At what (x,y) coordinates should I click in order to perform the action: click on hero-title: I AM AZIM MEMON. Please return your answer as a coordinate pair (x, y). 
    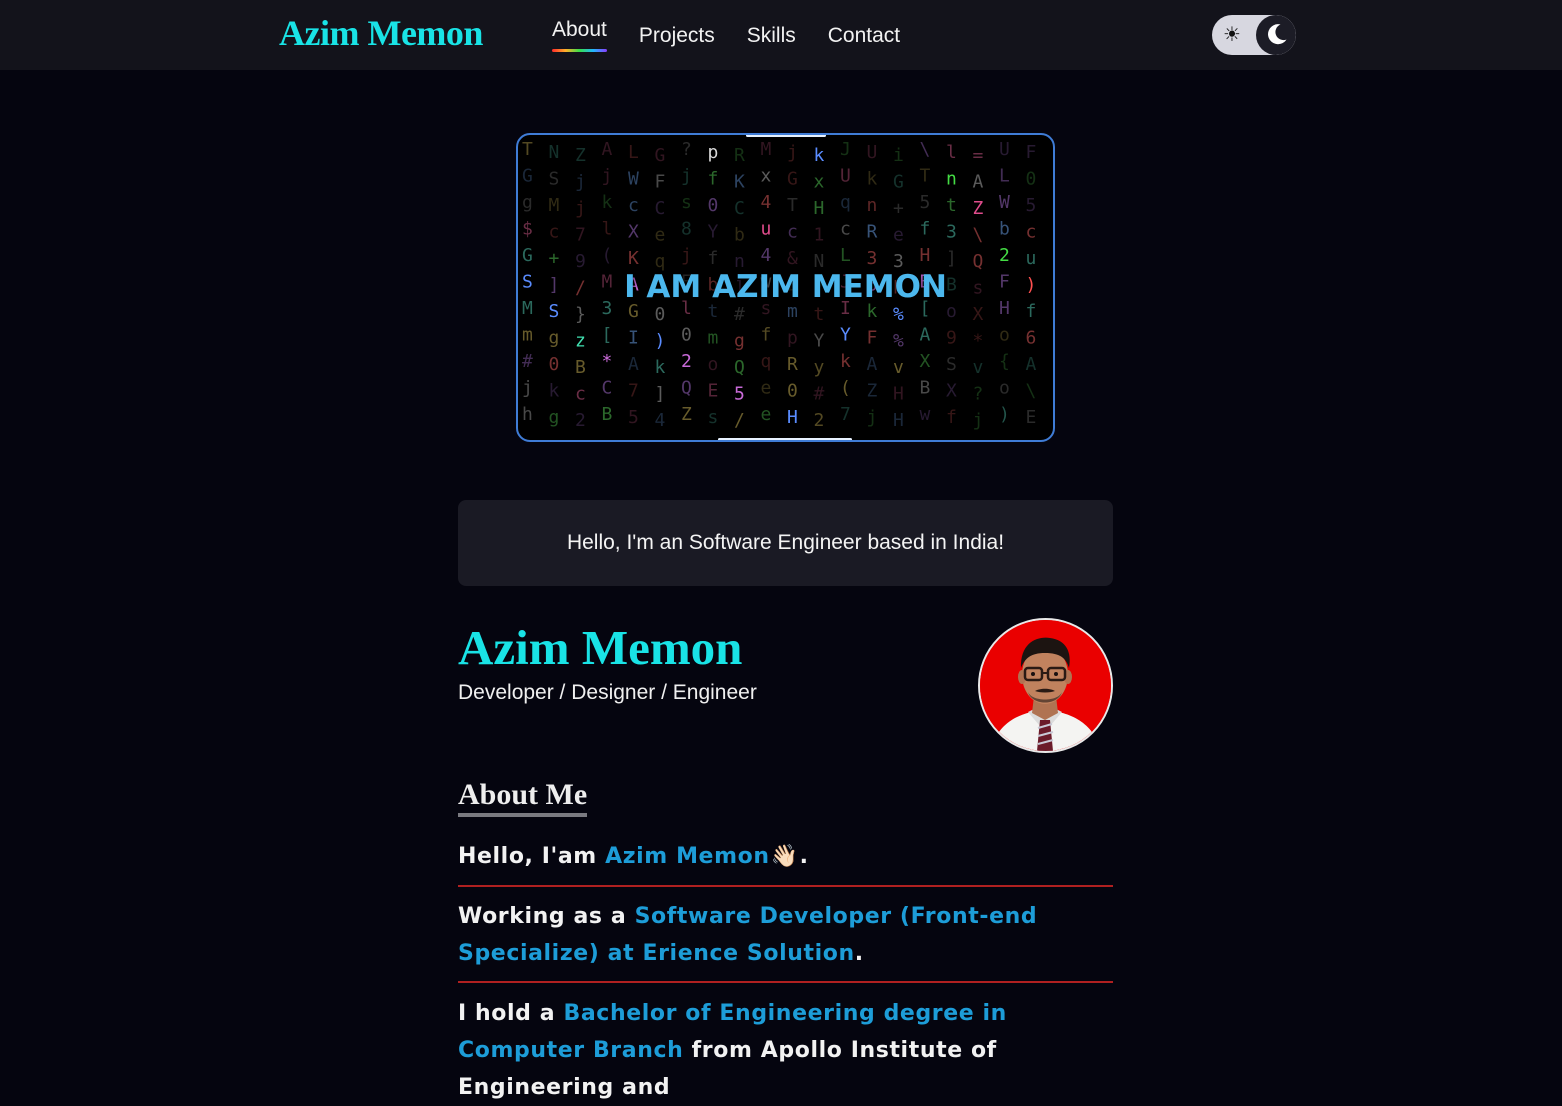
    Looking at the image, I should click on (785, 287).